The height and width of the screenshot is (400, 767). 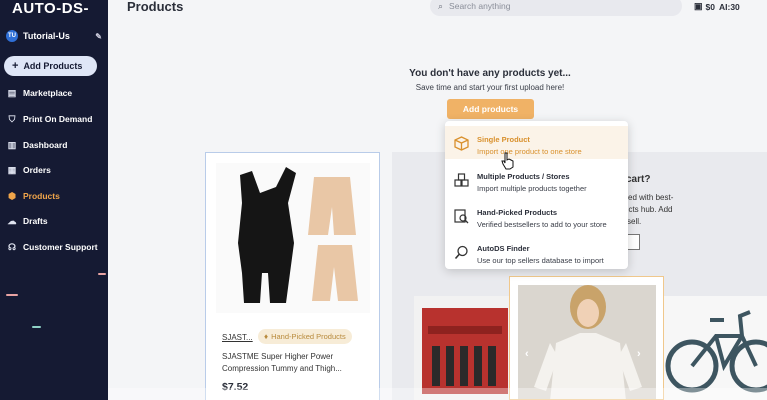 What do you see at coordinates (638, 179) in the screenshot?
I see `panel-heading-fragment: cart?` at bounding box center [638, 179].